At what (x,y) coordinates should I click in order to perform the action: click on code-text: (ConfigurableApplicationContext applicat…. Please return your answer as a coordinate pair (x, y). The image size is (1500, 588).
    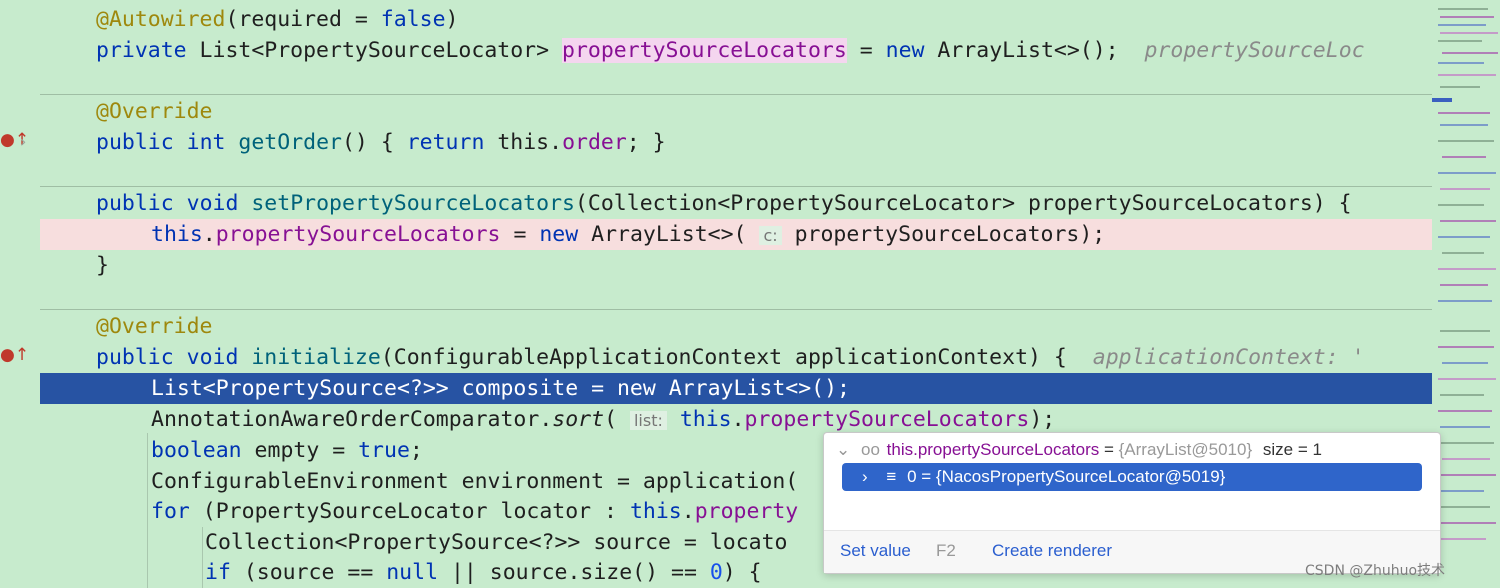
    Looking at the image, I should click on (723, 357).